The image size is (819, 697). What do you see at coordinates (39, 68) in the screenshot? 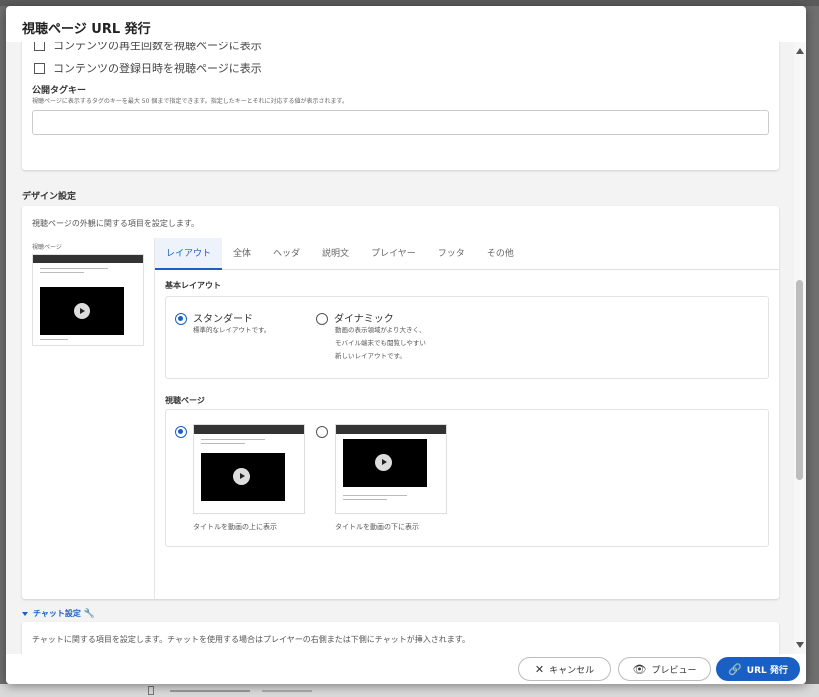
I see `registered-date-checkbox` at bounding box center [39, 68].